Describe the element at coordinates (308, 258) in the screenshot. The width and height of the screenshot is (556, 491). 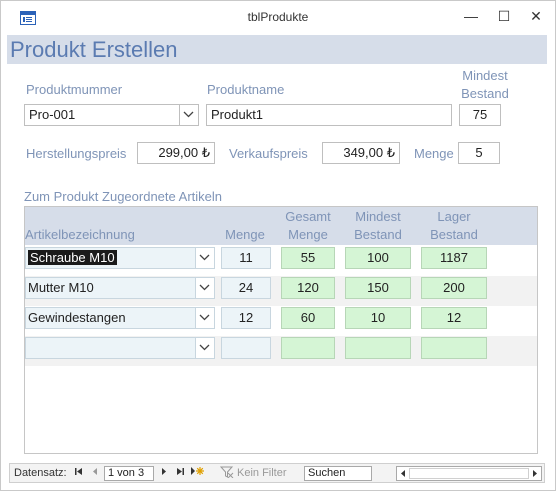
I see `gesamt-menge-cell: 55` at that location.